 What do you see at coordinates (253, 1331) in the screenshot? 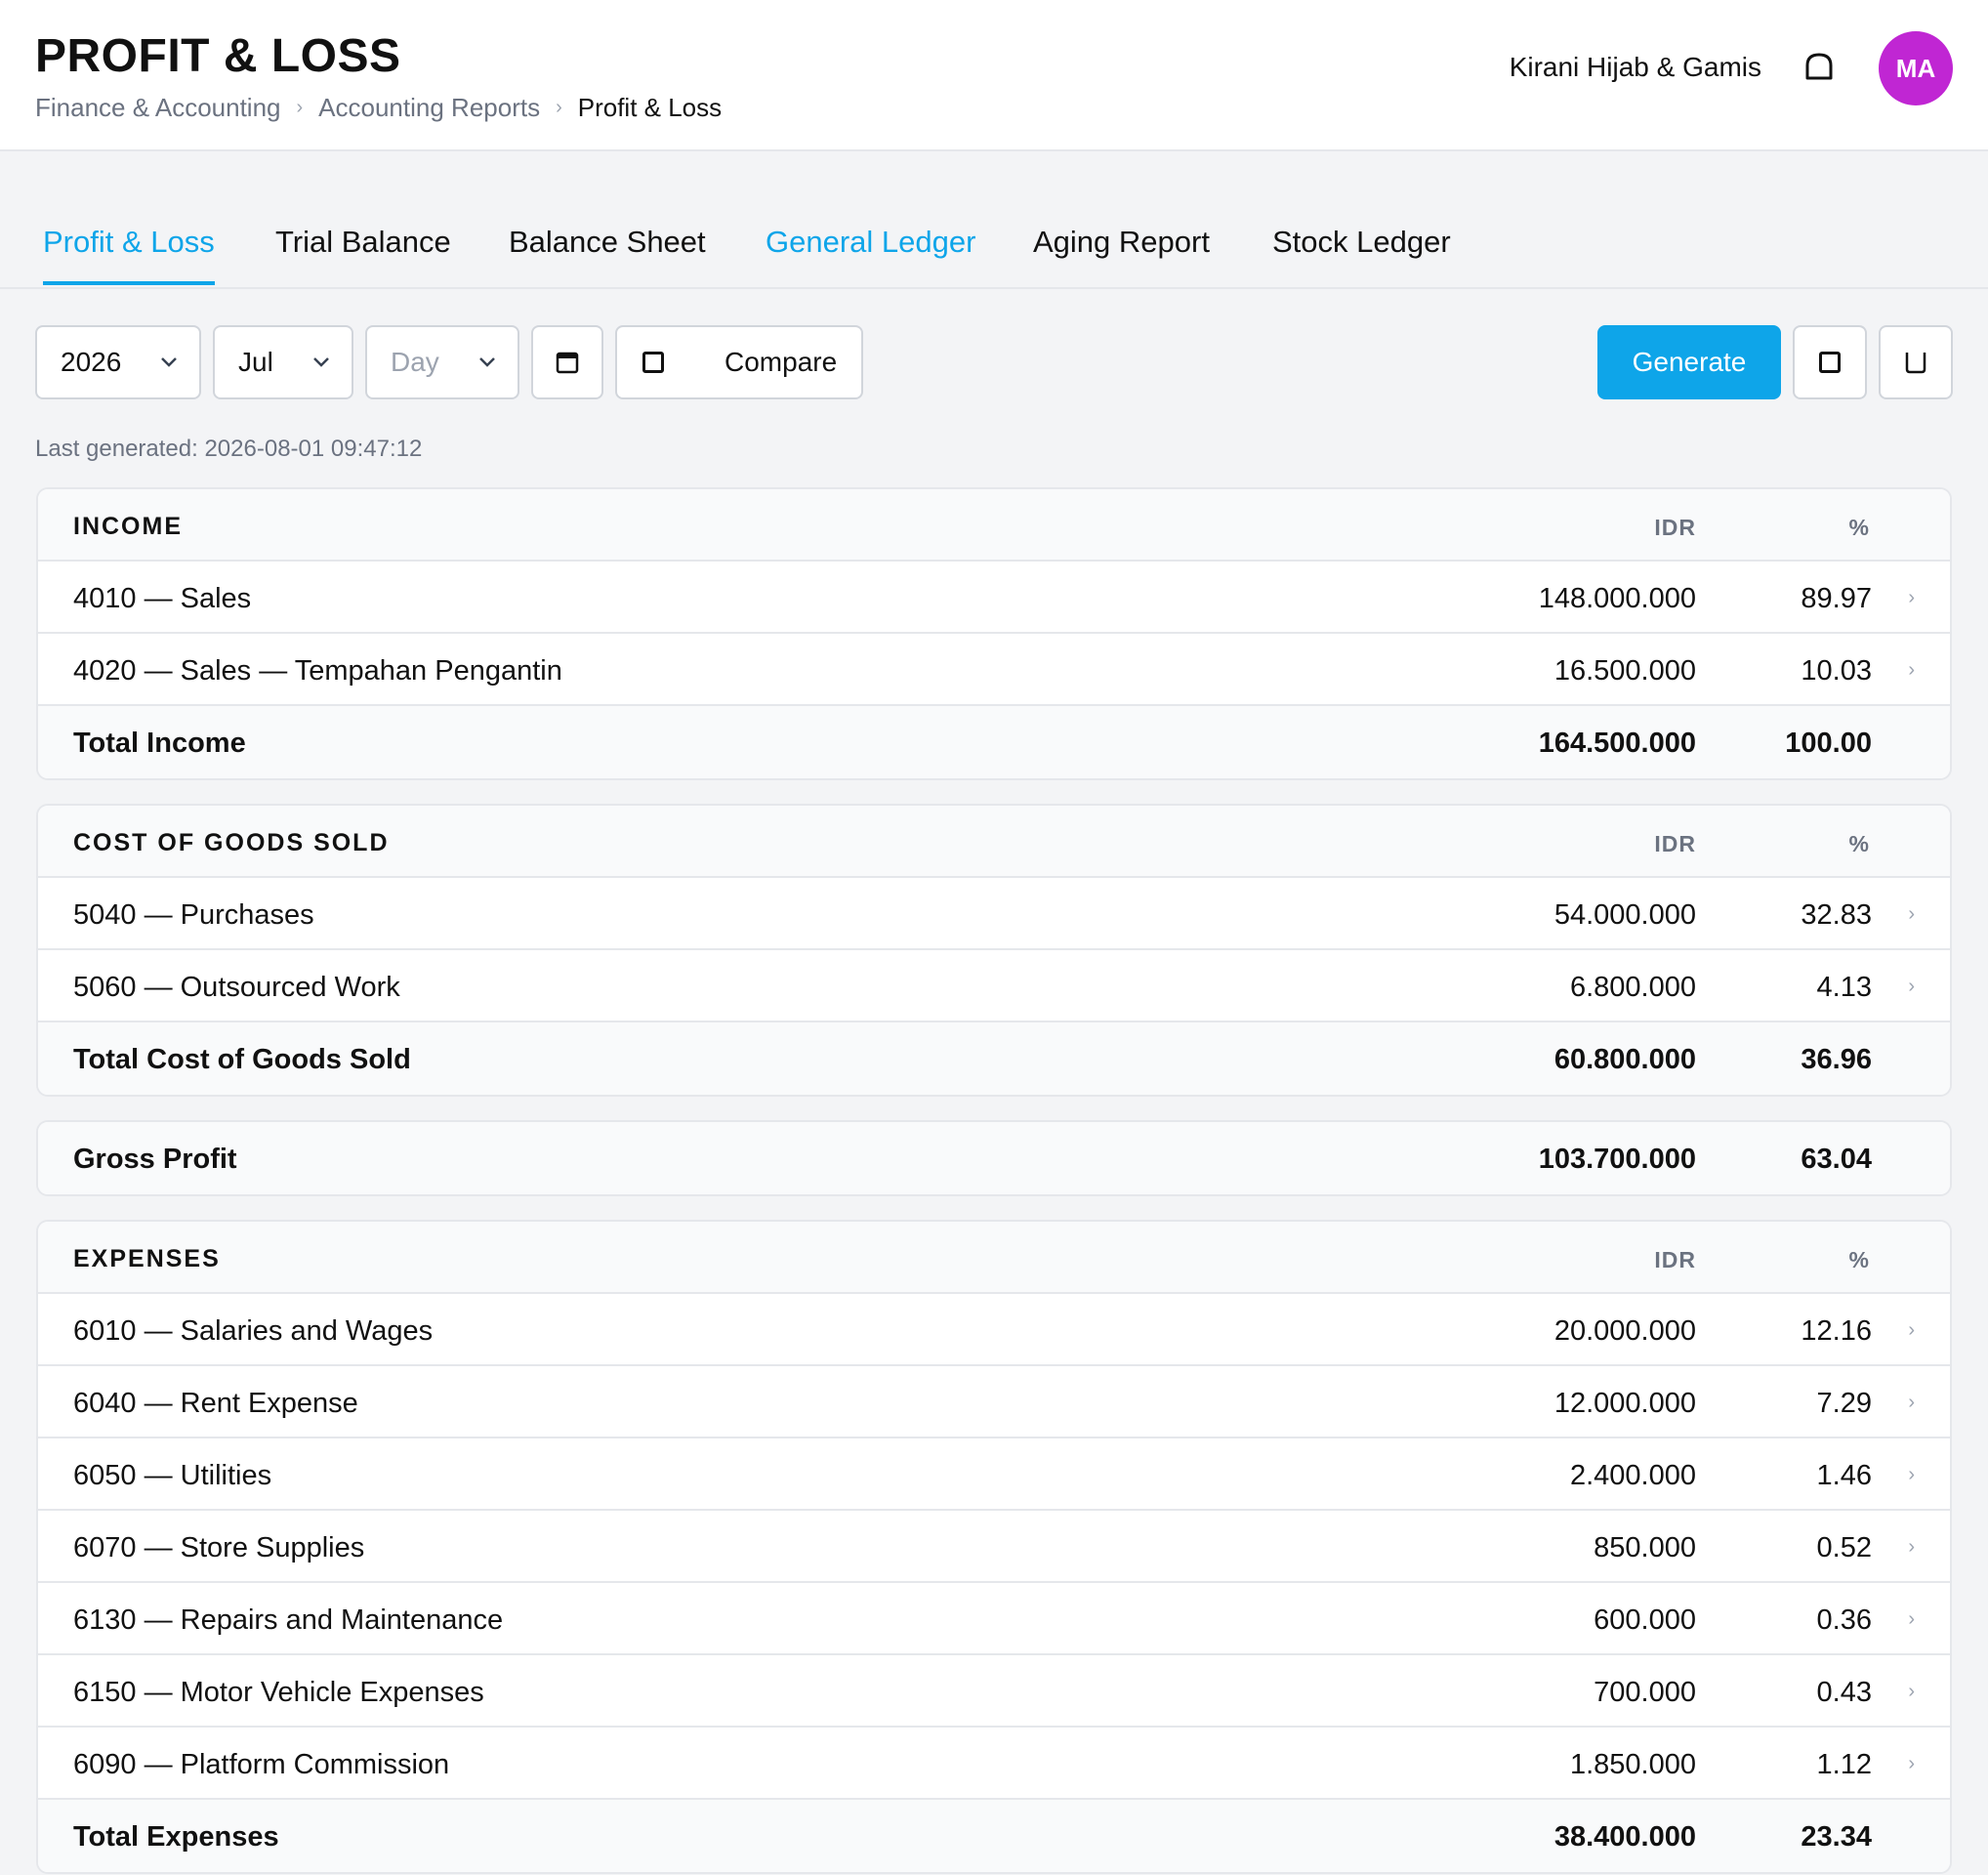
I see `account-label: 6010 — Salaries and Wages` at bounding box center [253, 1331].